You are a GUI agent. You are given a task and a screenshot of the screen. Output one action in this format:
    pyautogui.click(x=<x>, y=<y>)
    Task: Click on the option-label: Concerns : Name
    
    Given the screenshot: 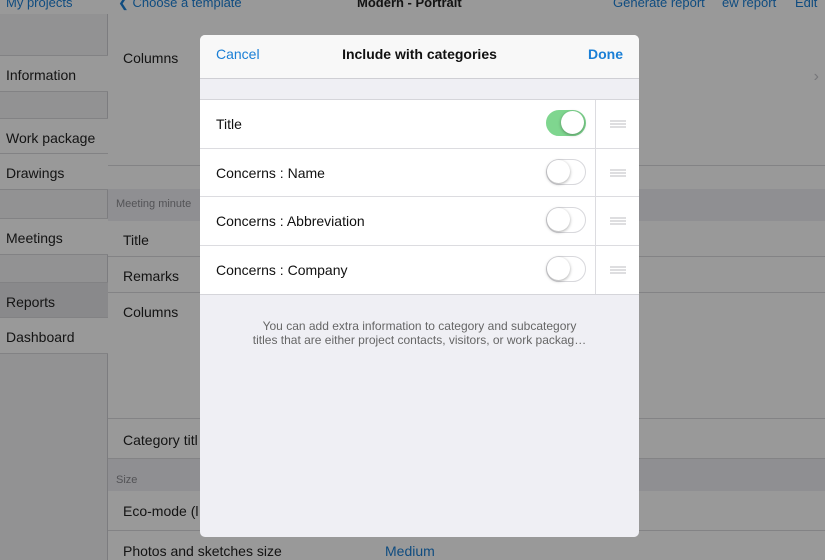 What is the action you would take?
    pyautogui.click(x=270, y=172)
    